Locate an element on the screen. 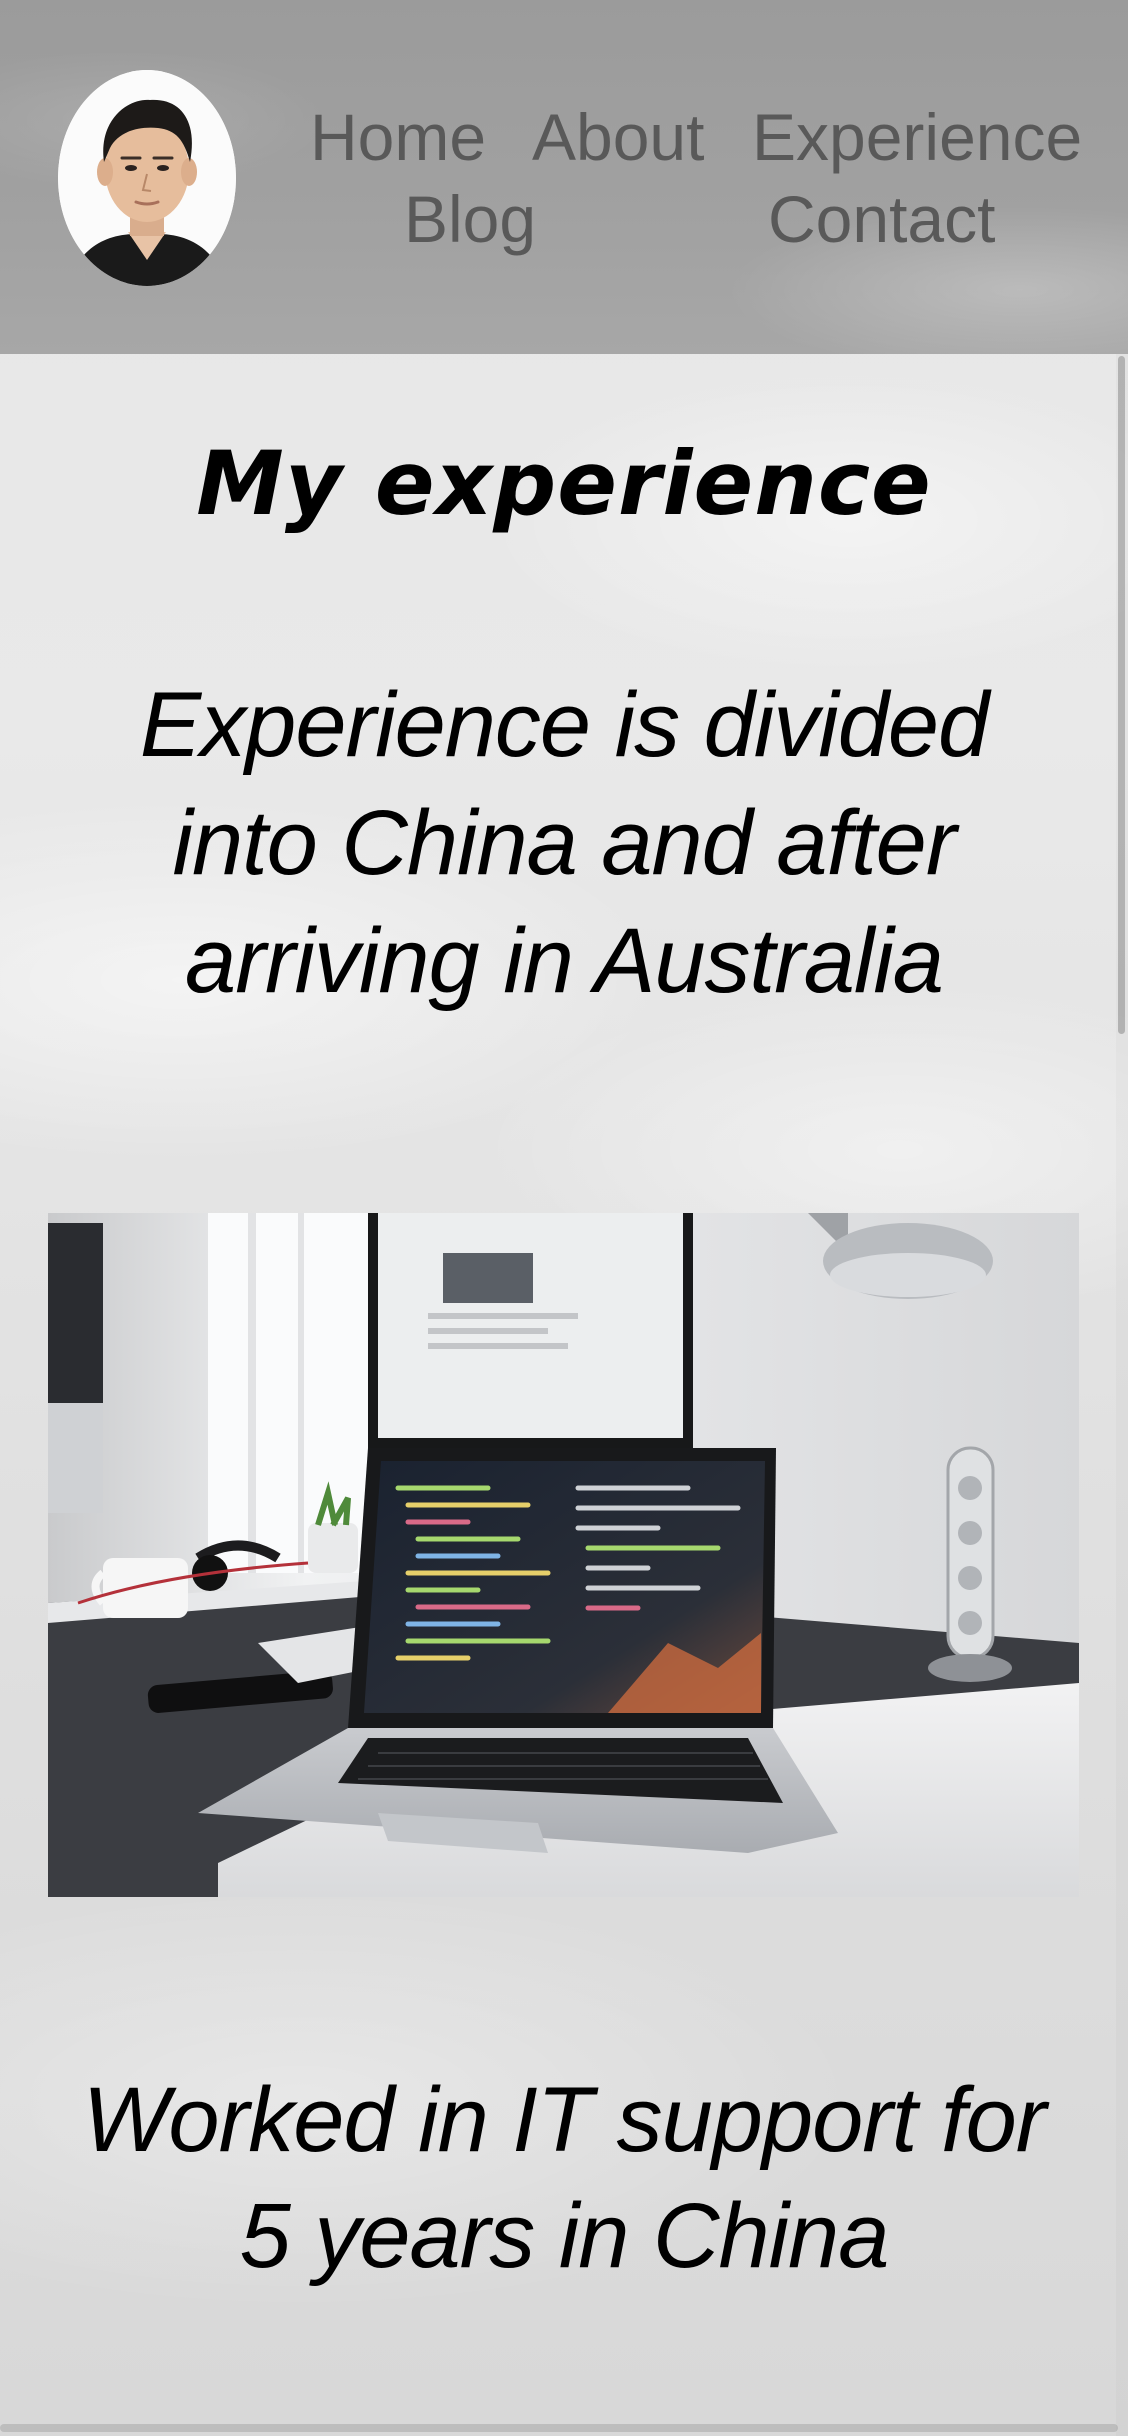 The width and height of the screenshot is (1128, 2436). avatar-photo is located at coordinates (147, 178).